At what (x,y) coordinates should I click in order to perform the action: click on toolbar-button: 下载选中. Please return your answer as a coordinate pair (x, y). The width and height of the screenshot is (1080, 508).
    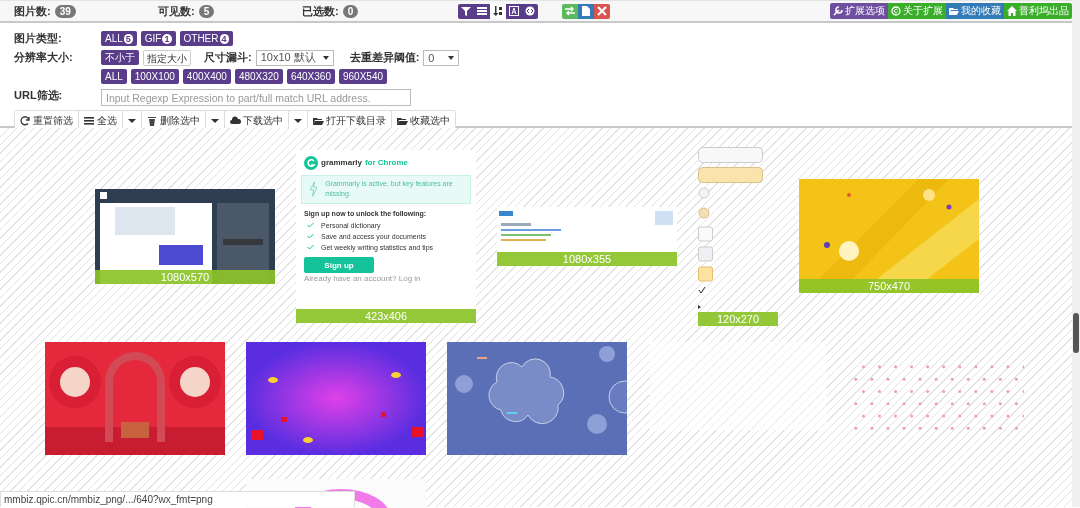
    Looking at the image, I should click on (257, 121).